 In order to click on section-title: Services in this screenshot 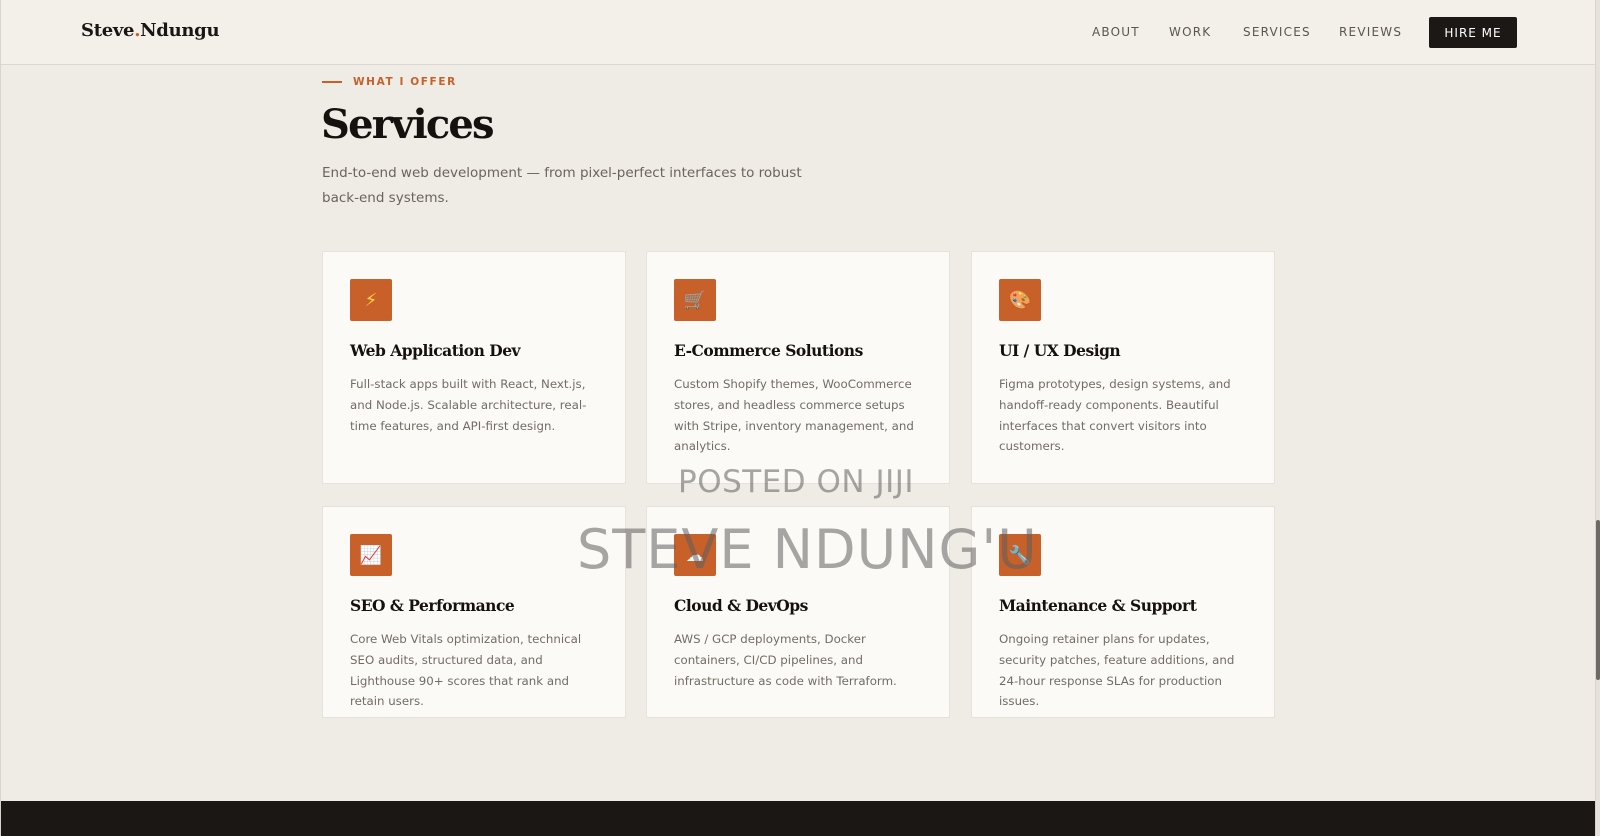, I will do `click(408, 124)`.